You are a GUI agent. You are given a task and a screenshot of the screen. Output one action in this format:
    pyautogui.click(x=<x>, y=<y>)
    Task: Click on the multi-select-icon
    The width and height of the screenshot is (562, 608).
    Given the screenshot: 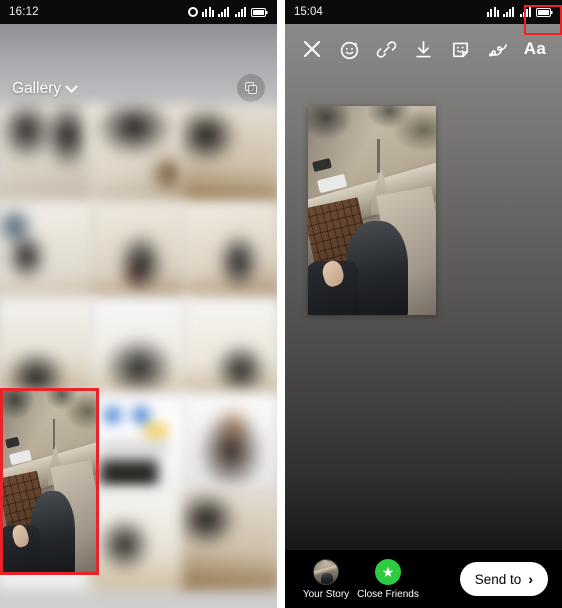 What is the action you would take?
    pyautogui.click(x=251, y=88)
    